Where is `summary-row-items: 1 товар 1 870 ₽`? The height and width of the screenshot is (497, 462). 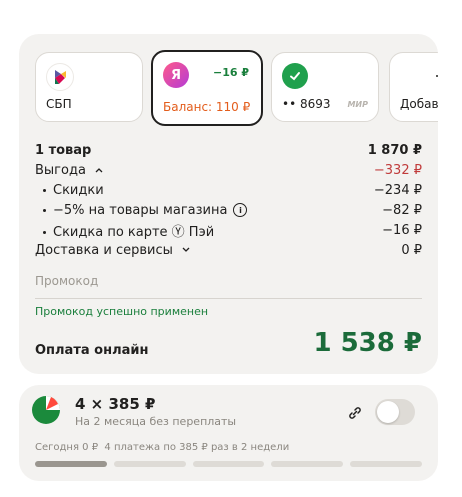
summary-row-items: 1 товар 1 870 ₽ is located at coordinates (228, 150).